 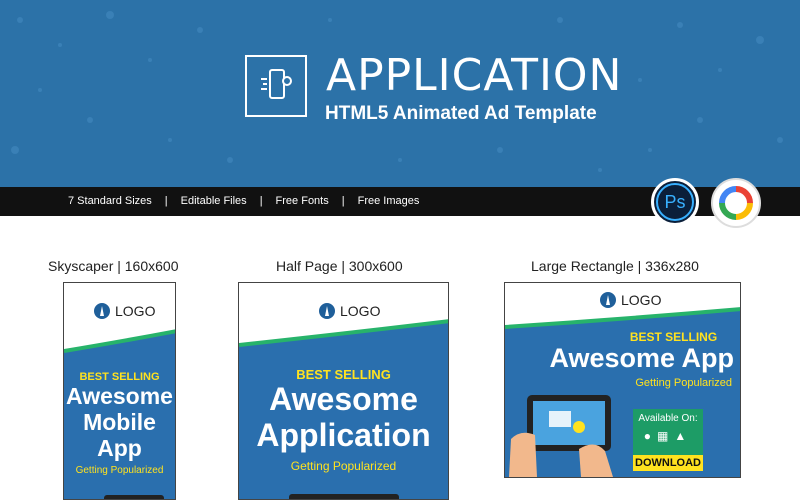 I want to click on preview-label-halfpage: Half Page | 300x600, so click(x=339, y=266).